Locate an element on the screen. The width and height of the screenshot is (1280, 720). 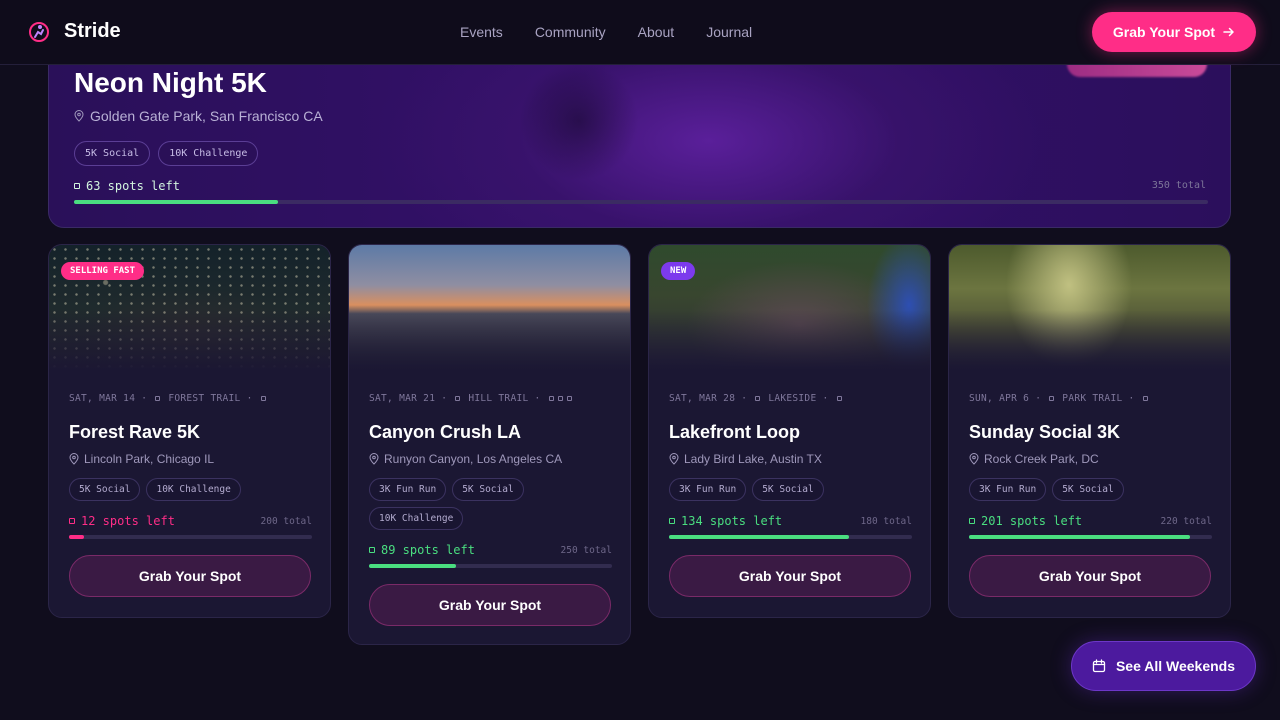
see-all-label: See All Weekends is located at coordinates (1175, 666).